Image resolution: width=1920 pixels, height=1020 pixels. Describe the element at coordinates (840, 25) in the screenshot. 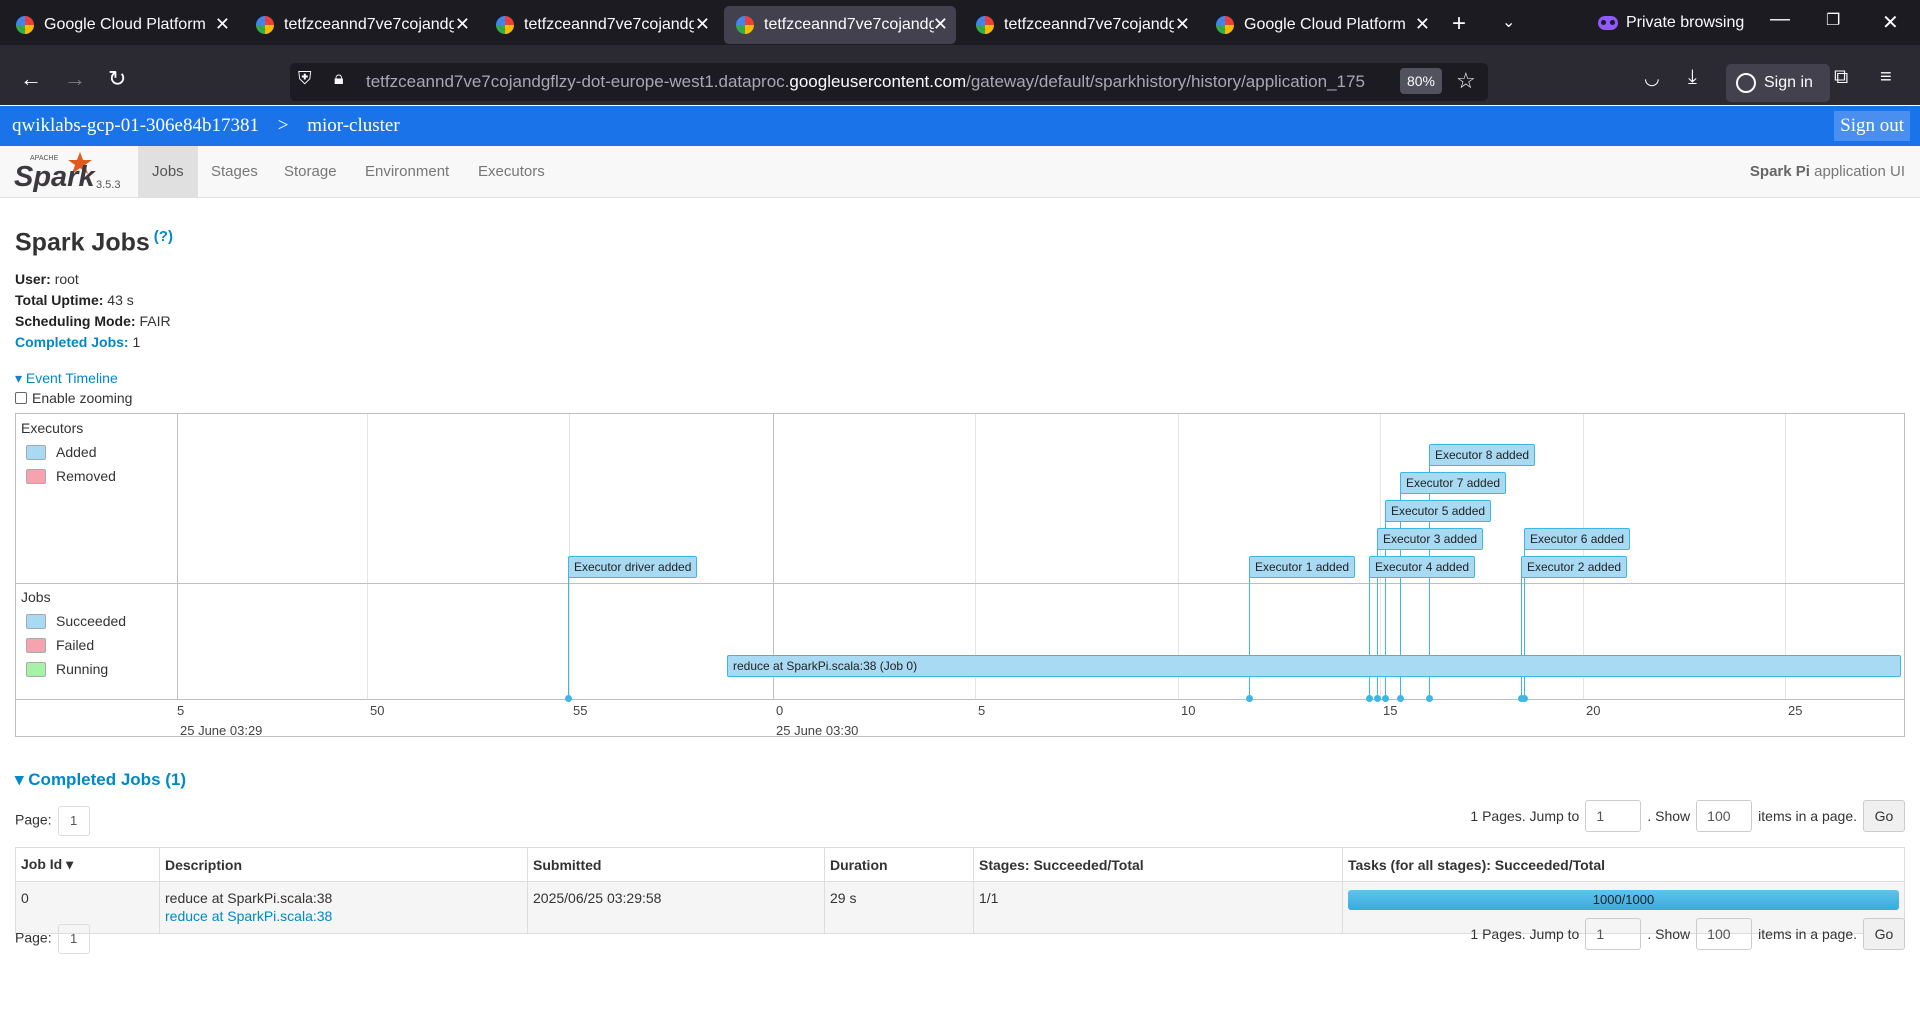

I see `browser-tab-active: tetfzceannd7ve7cojandgf ✕` at that location.